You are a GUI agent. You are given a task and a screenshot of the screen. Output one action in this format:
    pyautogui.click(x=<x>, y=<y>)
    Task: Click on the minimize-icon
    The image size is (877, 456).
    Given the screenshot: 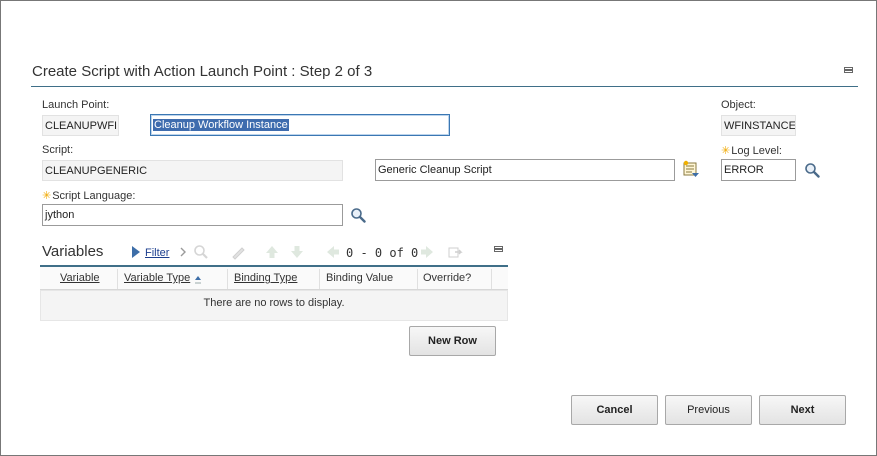 What is the action you would take?
    pyautogui.click(x=848, y=70)
    